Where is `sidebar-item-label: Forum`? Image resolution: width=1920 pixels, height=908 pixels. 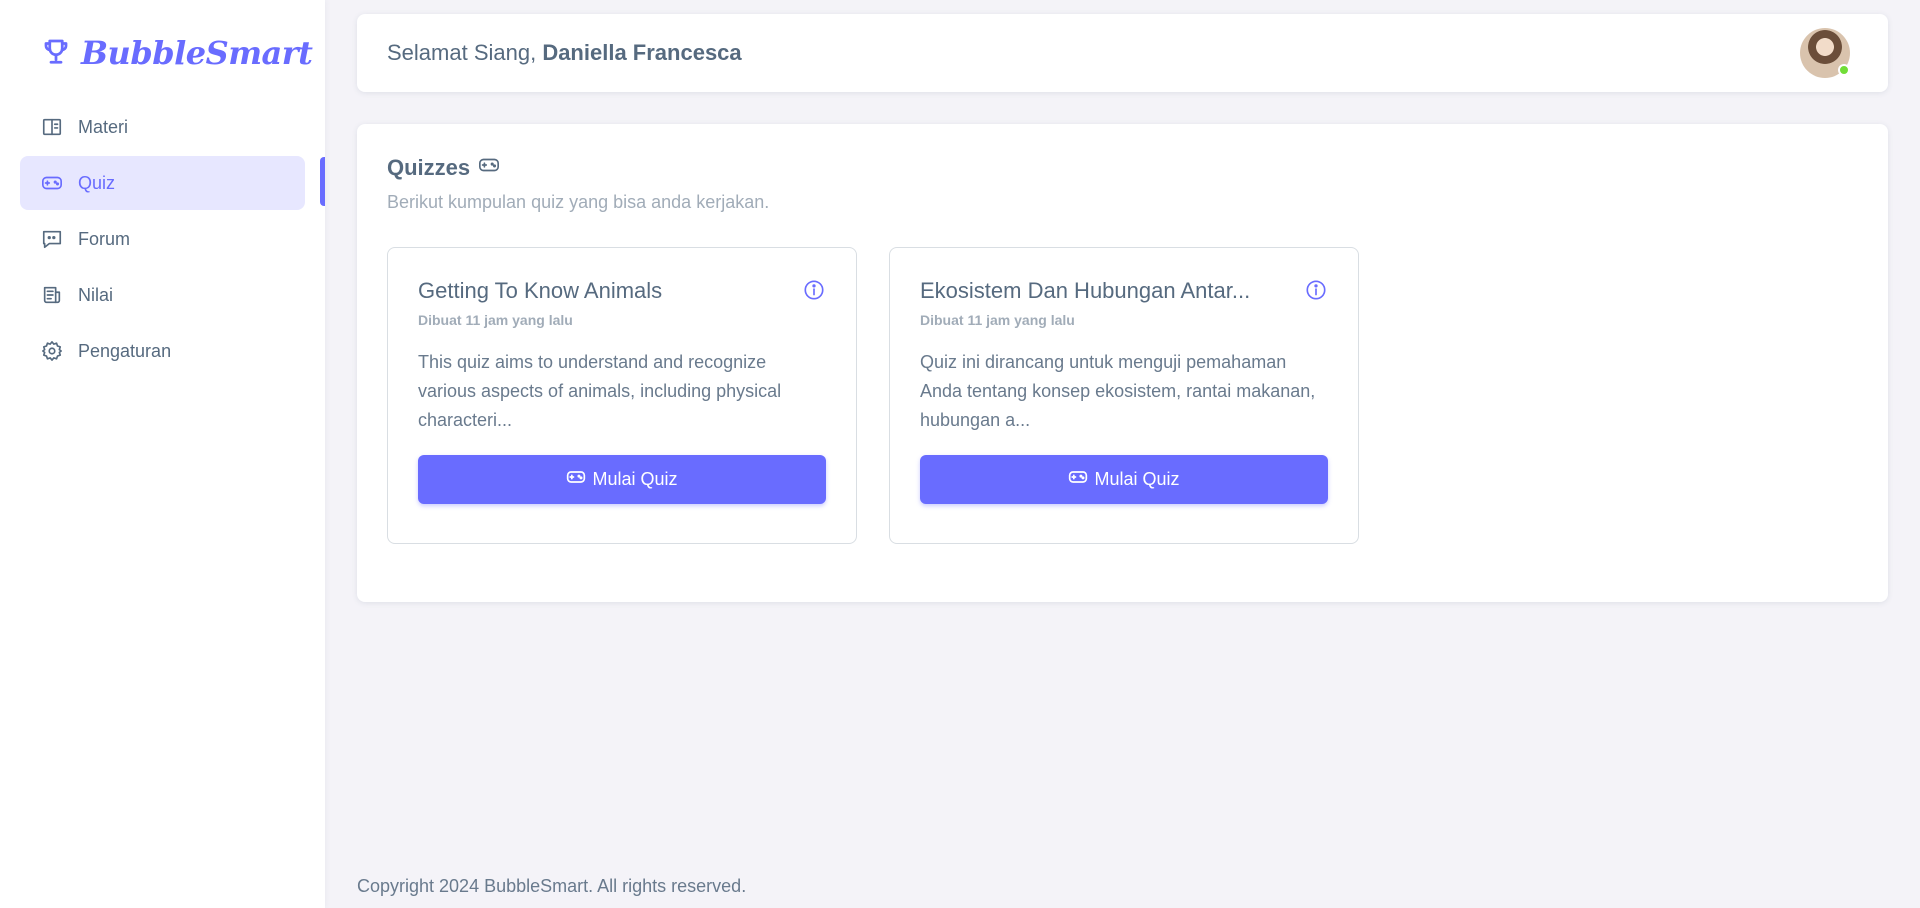
sidebar-item-label: Forum is located at coordinates (104, 238).